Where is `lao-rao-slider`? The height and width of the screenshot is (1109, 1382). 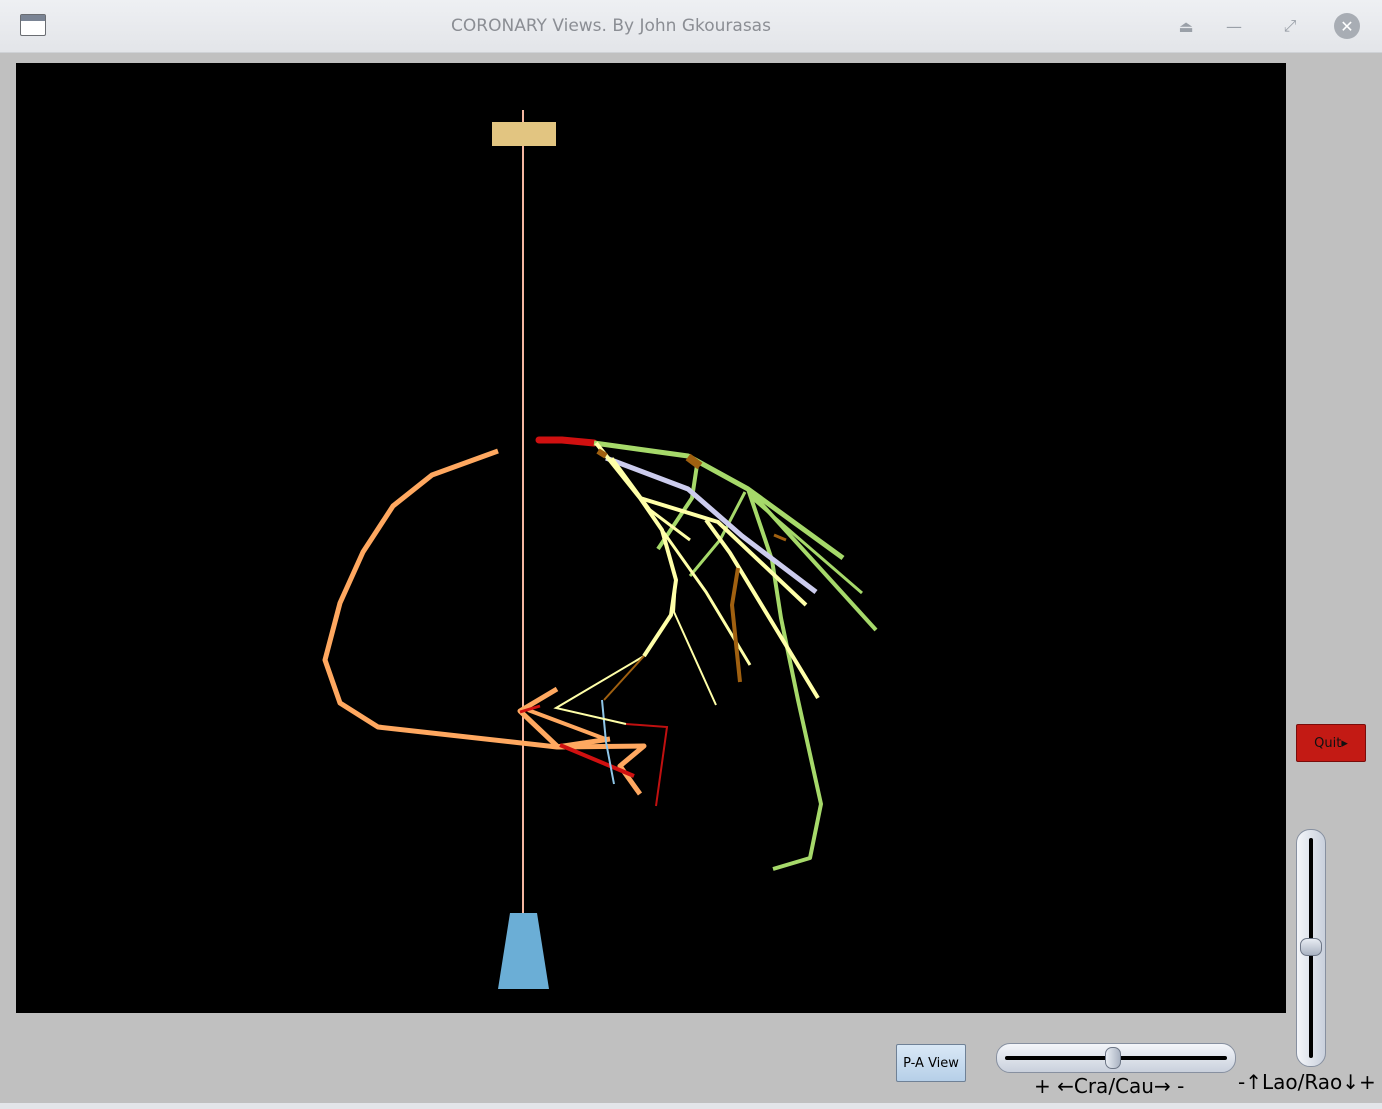 lao-rao-slider is located at coordinates (1311, 948).